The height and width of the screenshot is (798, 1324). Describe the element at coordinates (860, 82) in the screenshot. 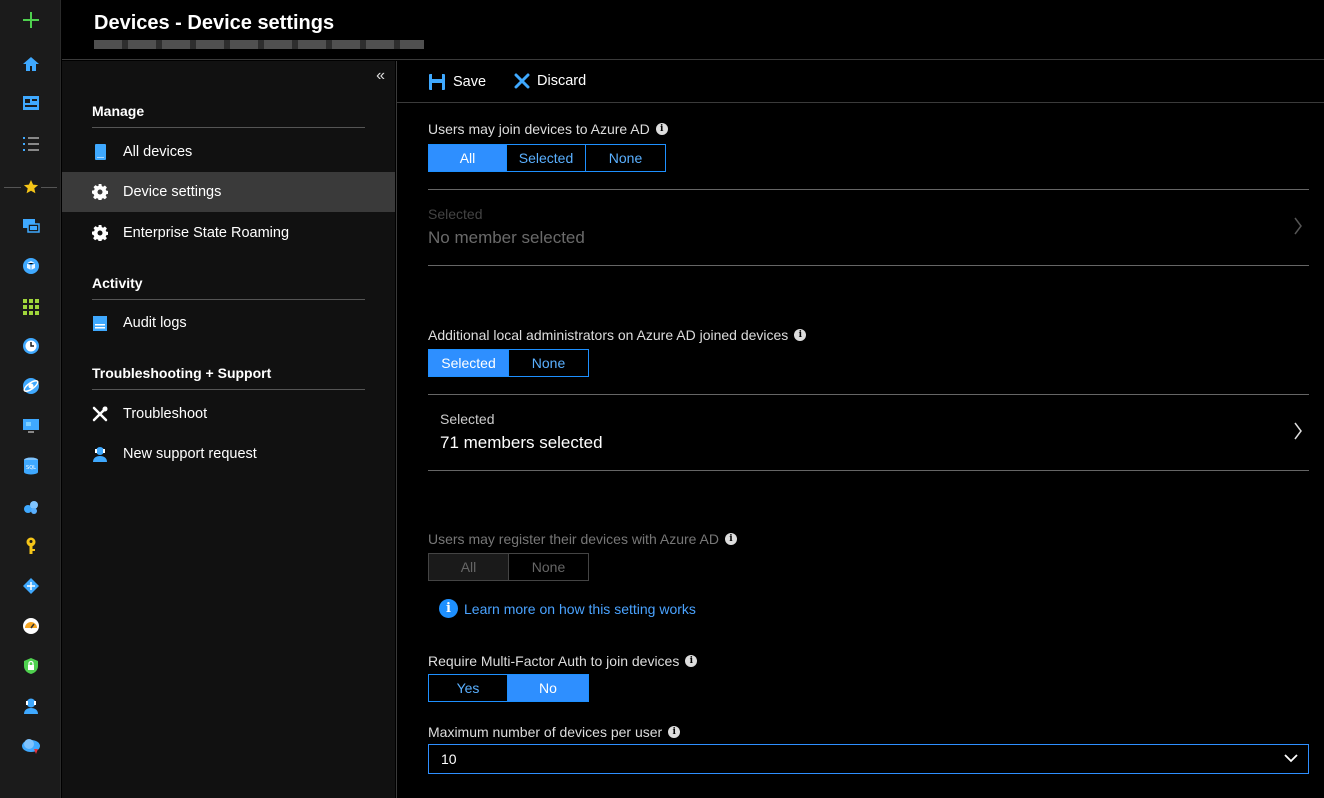

I see `command-bar: Save Discard` at that location.